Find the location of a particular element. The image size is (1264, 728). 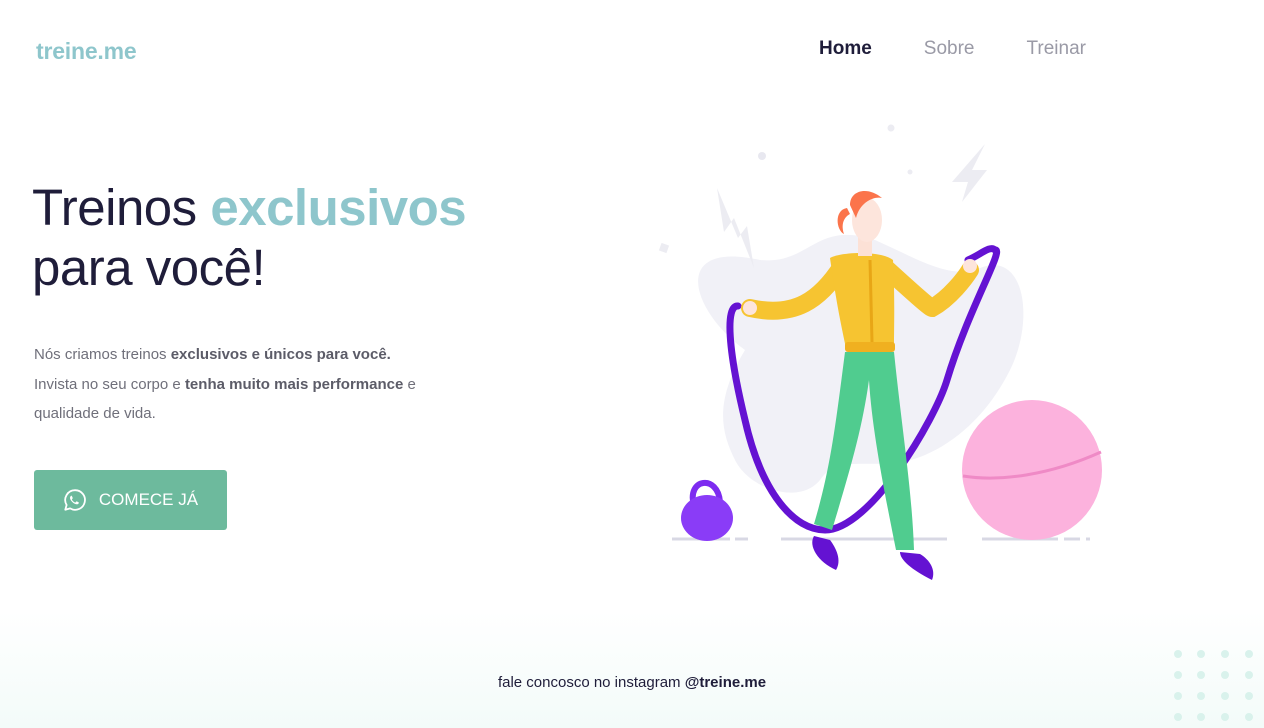

desc-line2-plain2: e is located at coordinates (409, 384).